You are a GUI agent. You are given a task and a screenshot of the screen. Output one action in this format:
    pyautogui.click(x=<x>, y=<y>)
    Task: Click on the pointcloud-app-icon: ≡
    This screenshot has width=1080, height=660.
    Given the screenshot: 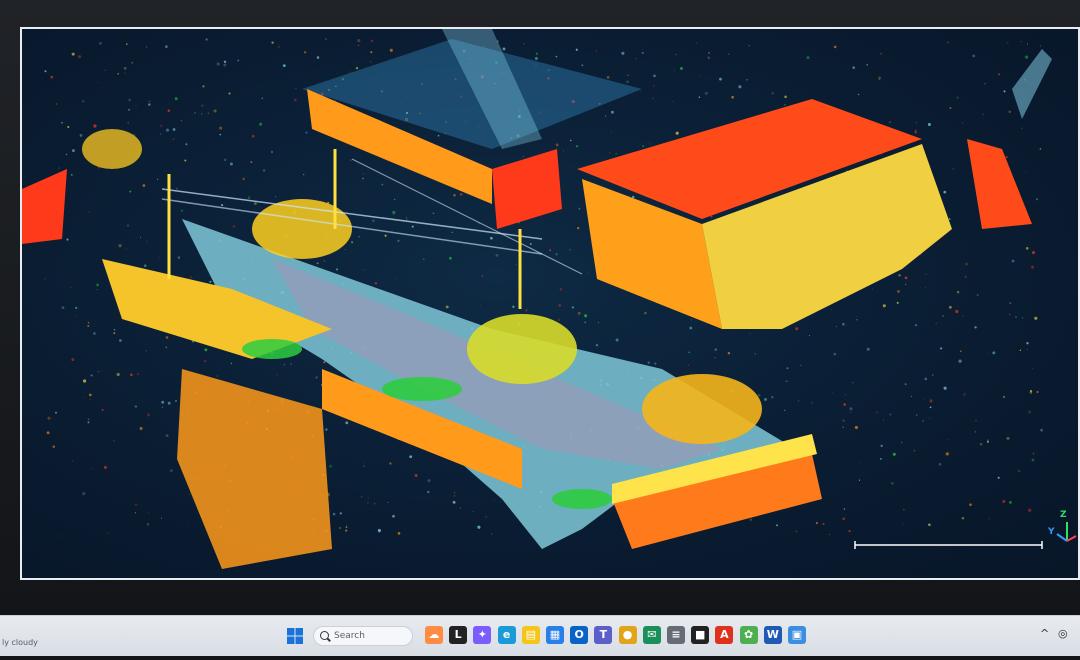 What is the action you would take?
    pyautogui.click(x=676, y=635)
    